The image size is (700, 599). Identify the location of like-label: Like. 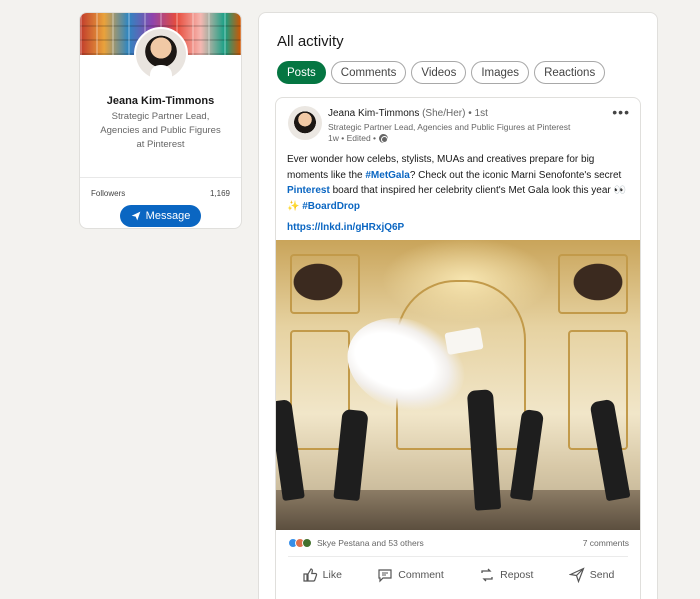
(332, 575).